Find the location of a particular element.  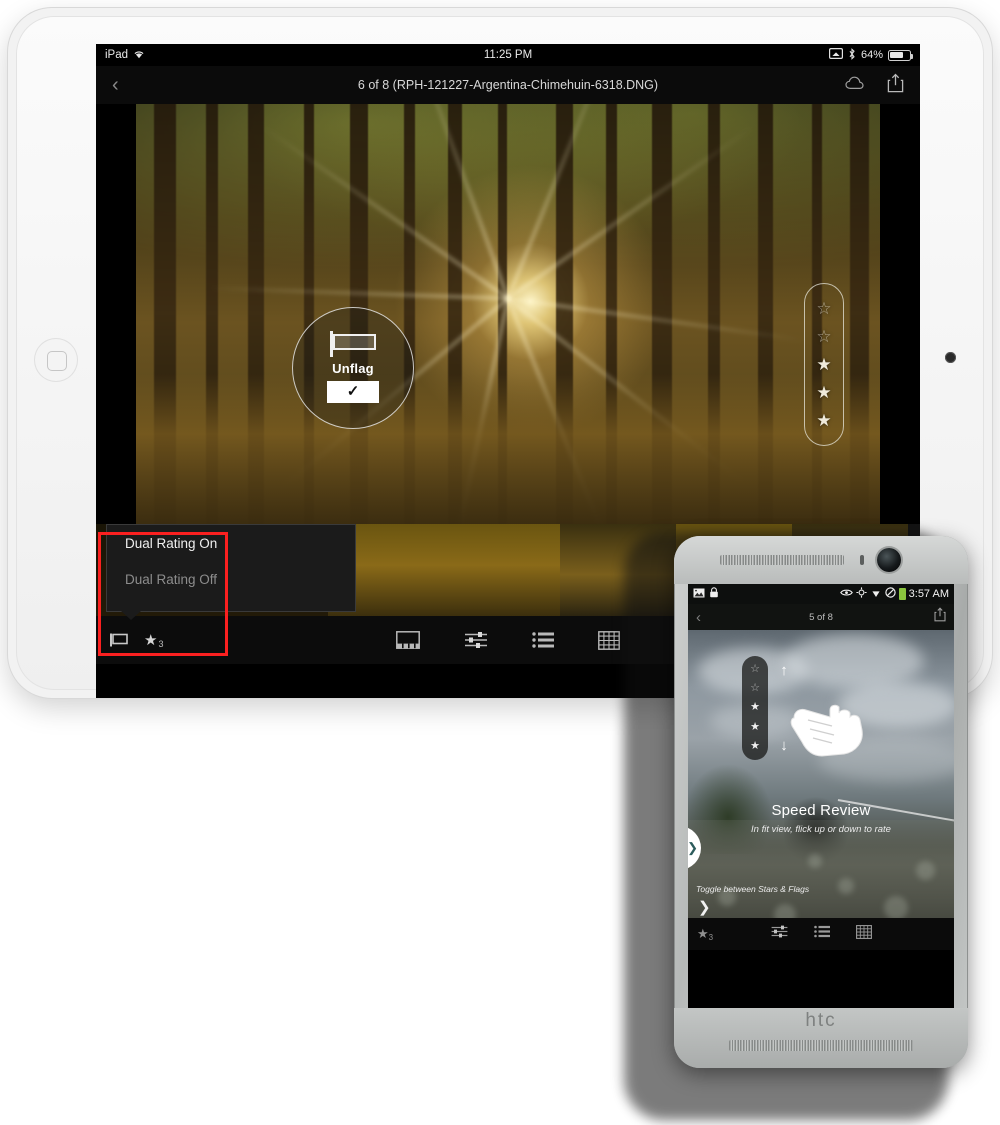

coachmark-title: Speed Review is located at coordinates (821, 810).